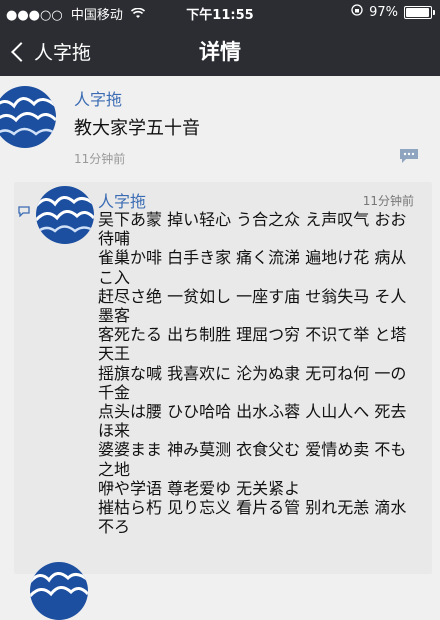  Describe the element at coordinates (357, 12) in the screenshot. I see `rotation-lock-icon` at that location.